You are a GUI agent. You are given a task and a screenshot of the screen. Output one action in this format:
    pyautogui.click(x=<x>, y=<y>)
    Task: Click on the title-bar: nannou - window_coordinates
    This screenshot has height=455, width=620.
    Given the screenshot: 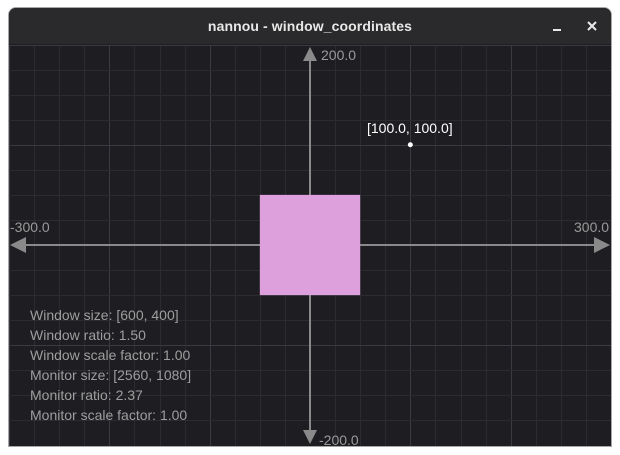 What is the action you would take?
    pyautogui.click(x=310, y=26)
    